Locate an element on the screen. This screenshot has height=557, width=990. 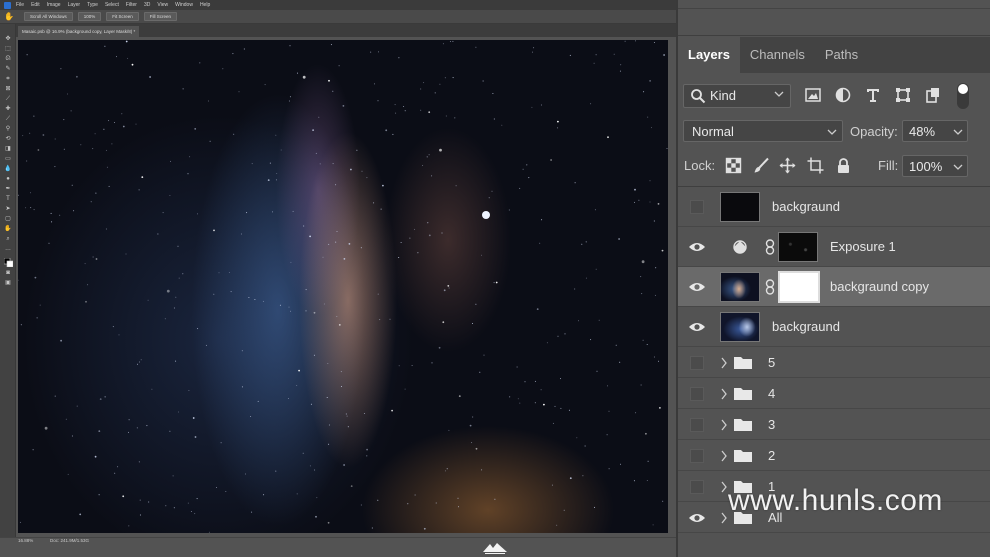
shape-tool-icon: ▢ is located at coordinates (8, 219).